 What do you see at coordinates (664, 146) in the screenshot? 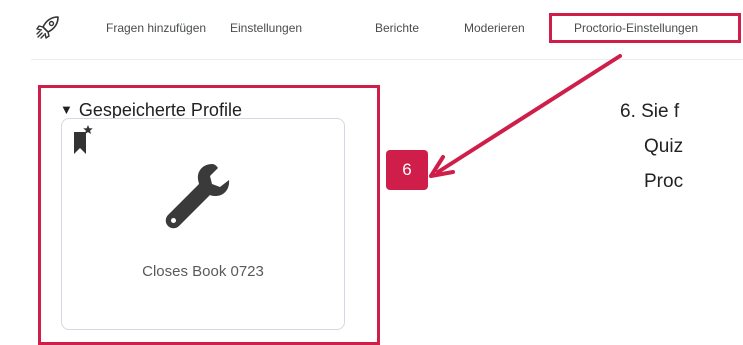
I see `instruction-line-2: Quiz` at bounding box center [664, 146].